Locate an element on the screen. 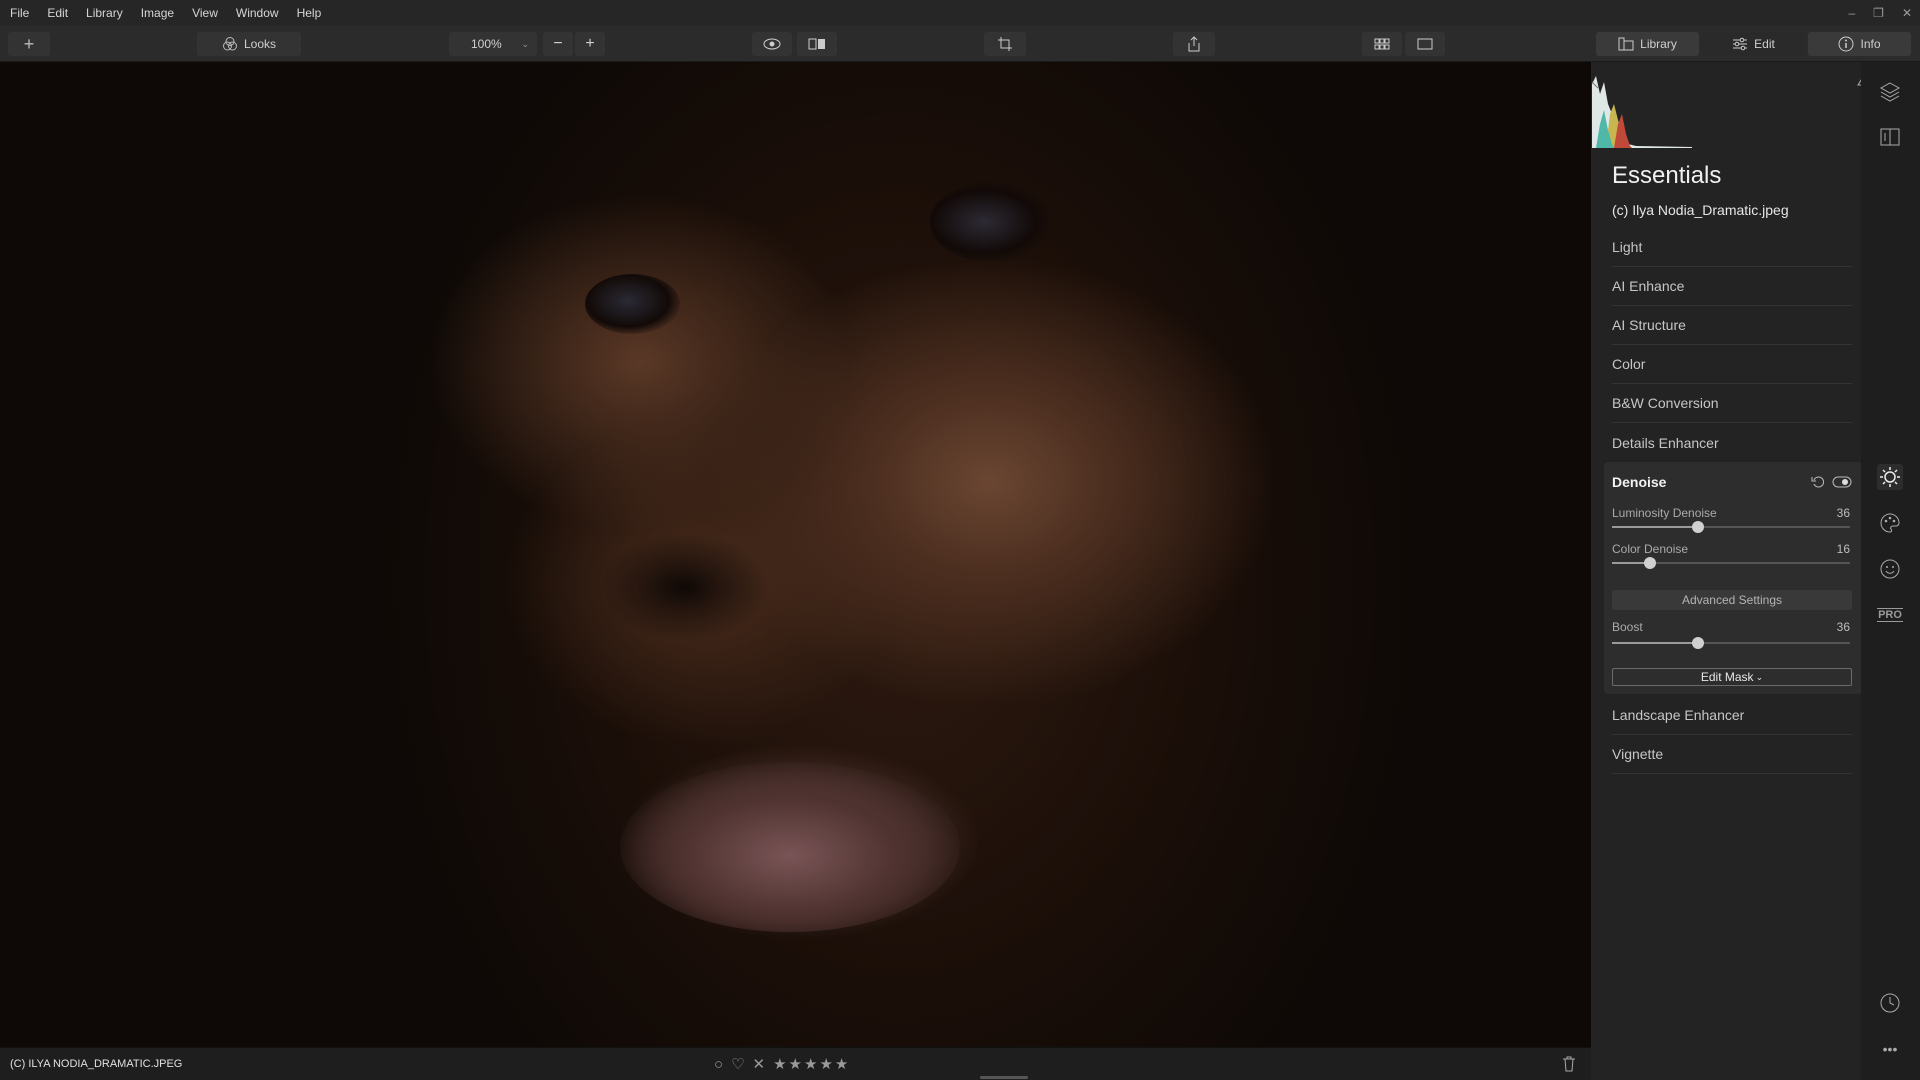 This screenshot has width=1920, height=1080. toolbar: + Looks 100% ⌄ − + Library Edit Info is located at coordinates (960, 44).